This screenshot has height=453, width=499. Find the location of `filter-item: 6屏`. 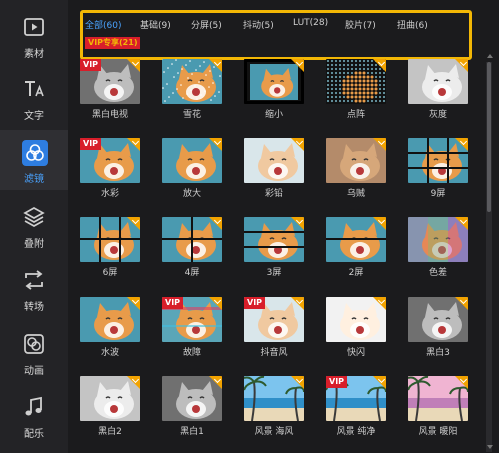

filter-item: 6屏 is located at coordinates (110, 247).